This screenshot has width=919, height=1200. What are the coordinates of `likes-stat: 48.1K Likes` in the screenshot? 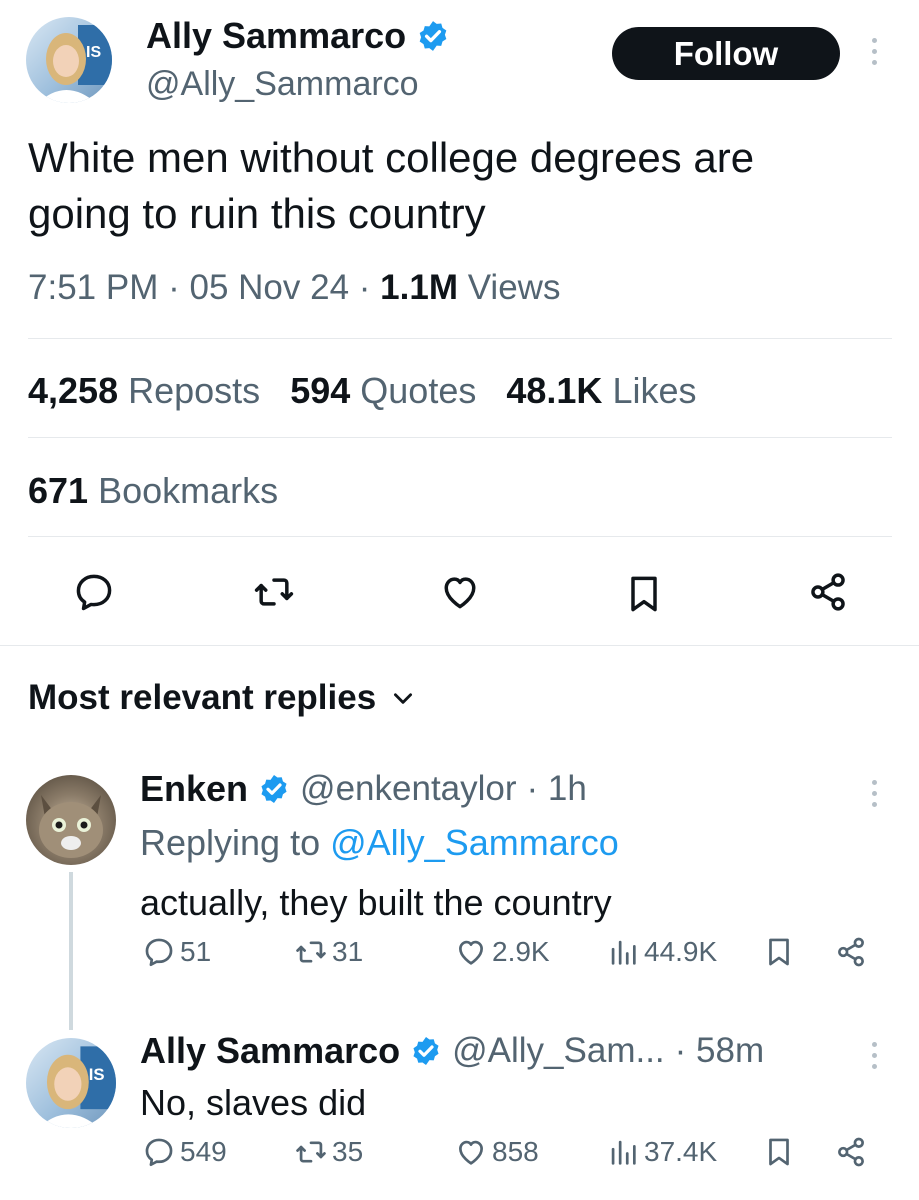 It's located at (601, 391).